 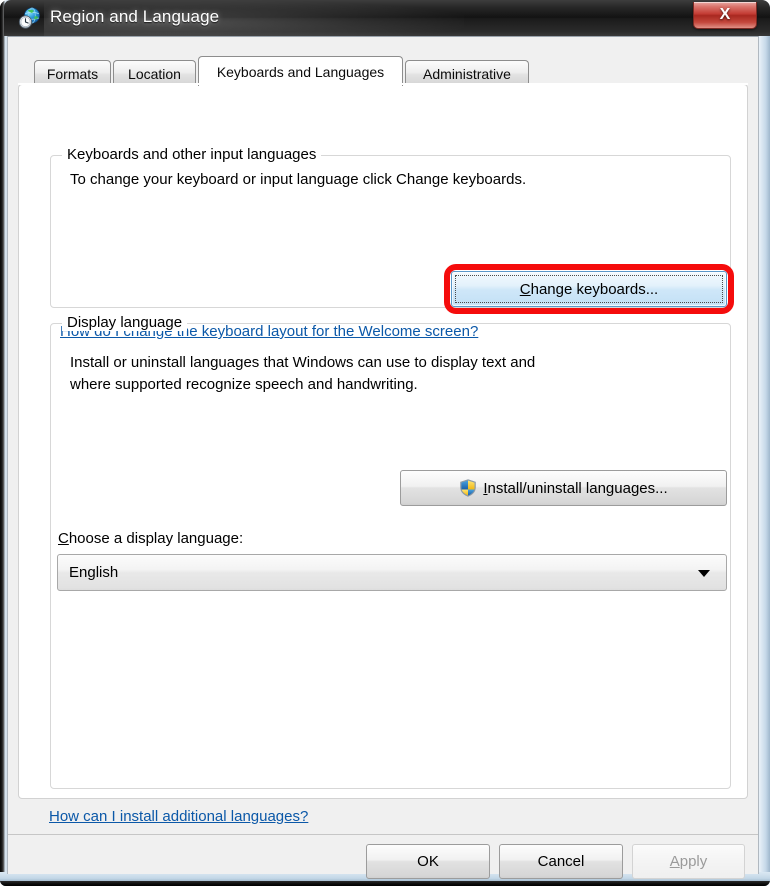 What do you see at coordinates (63, 538) in the screenshot?
I see `choose-display-language-accel: C` at bounding box center [63, 538].